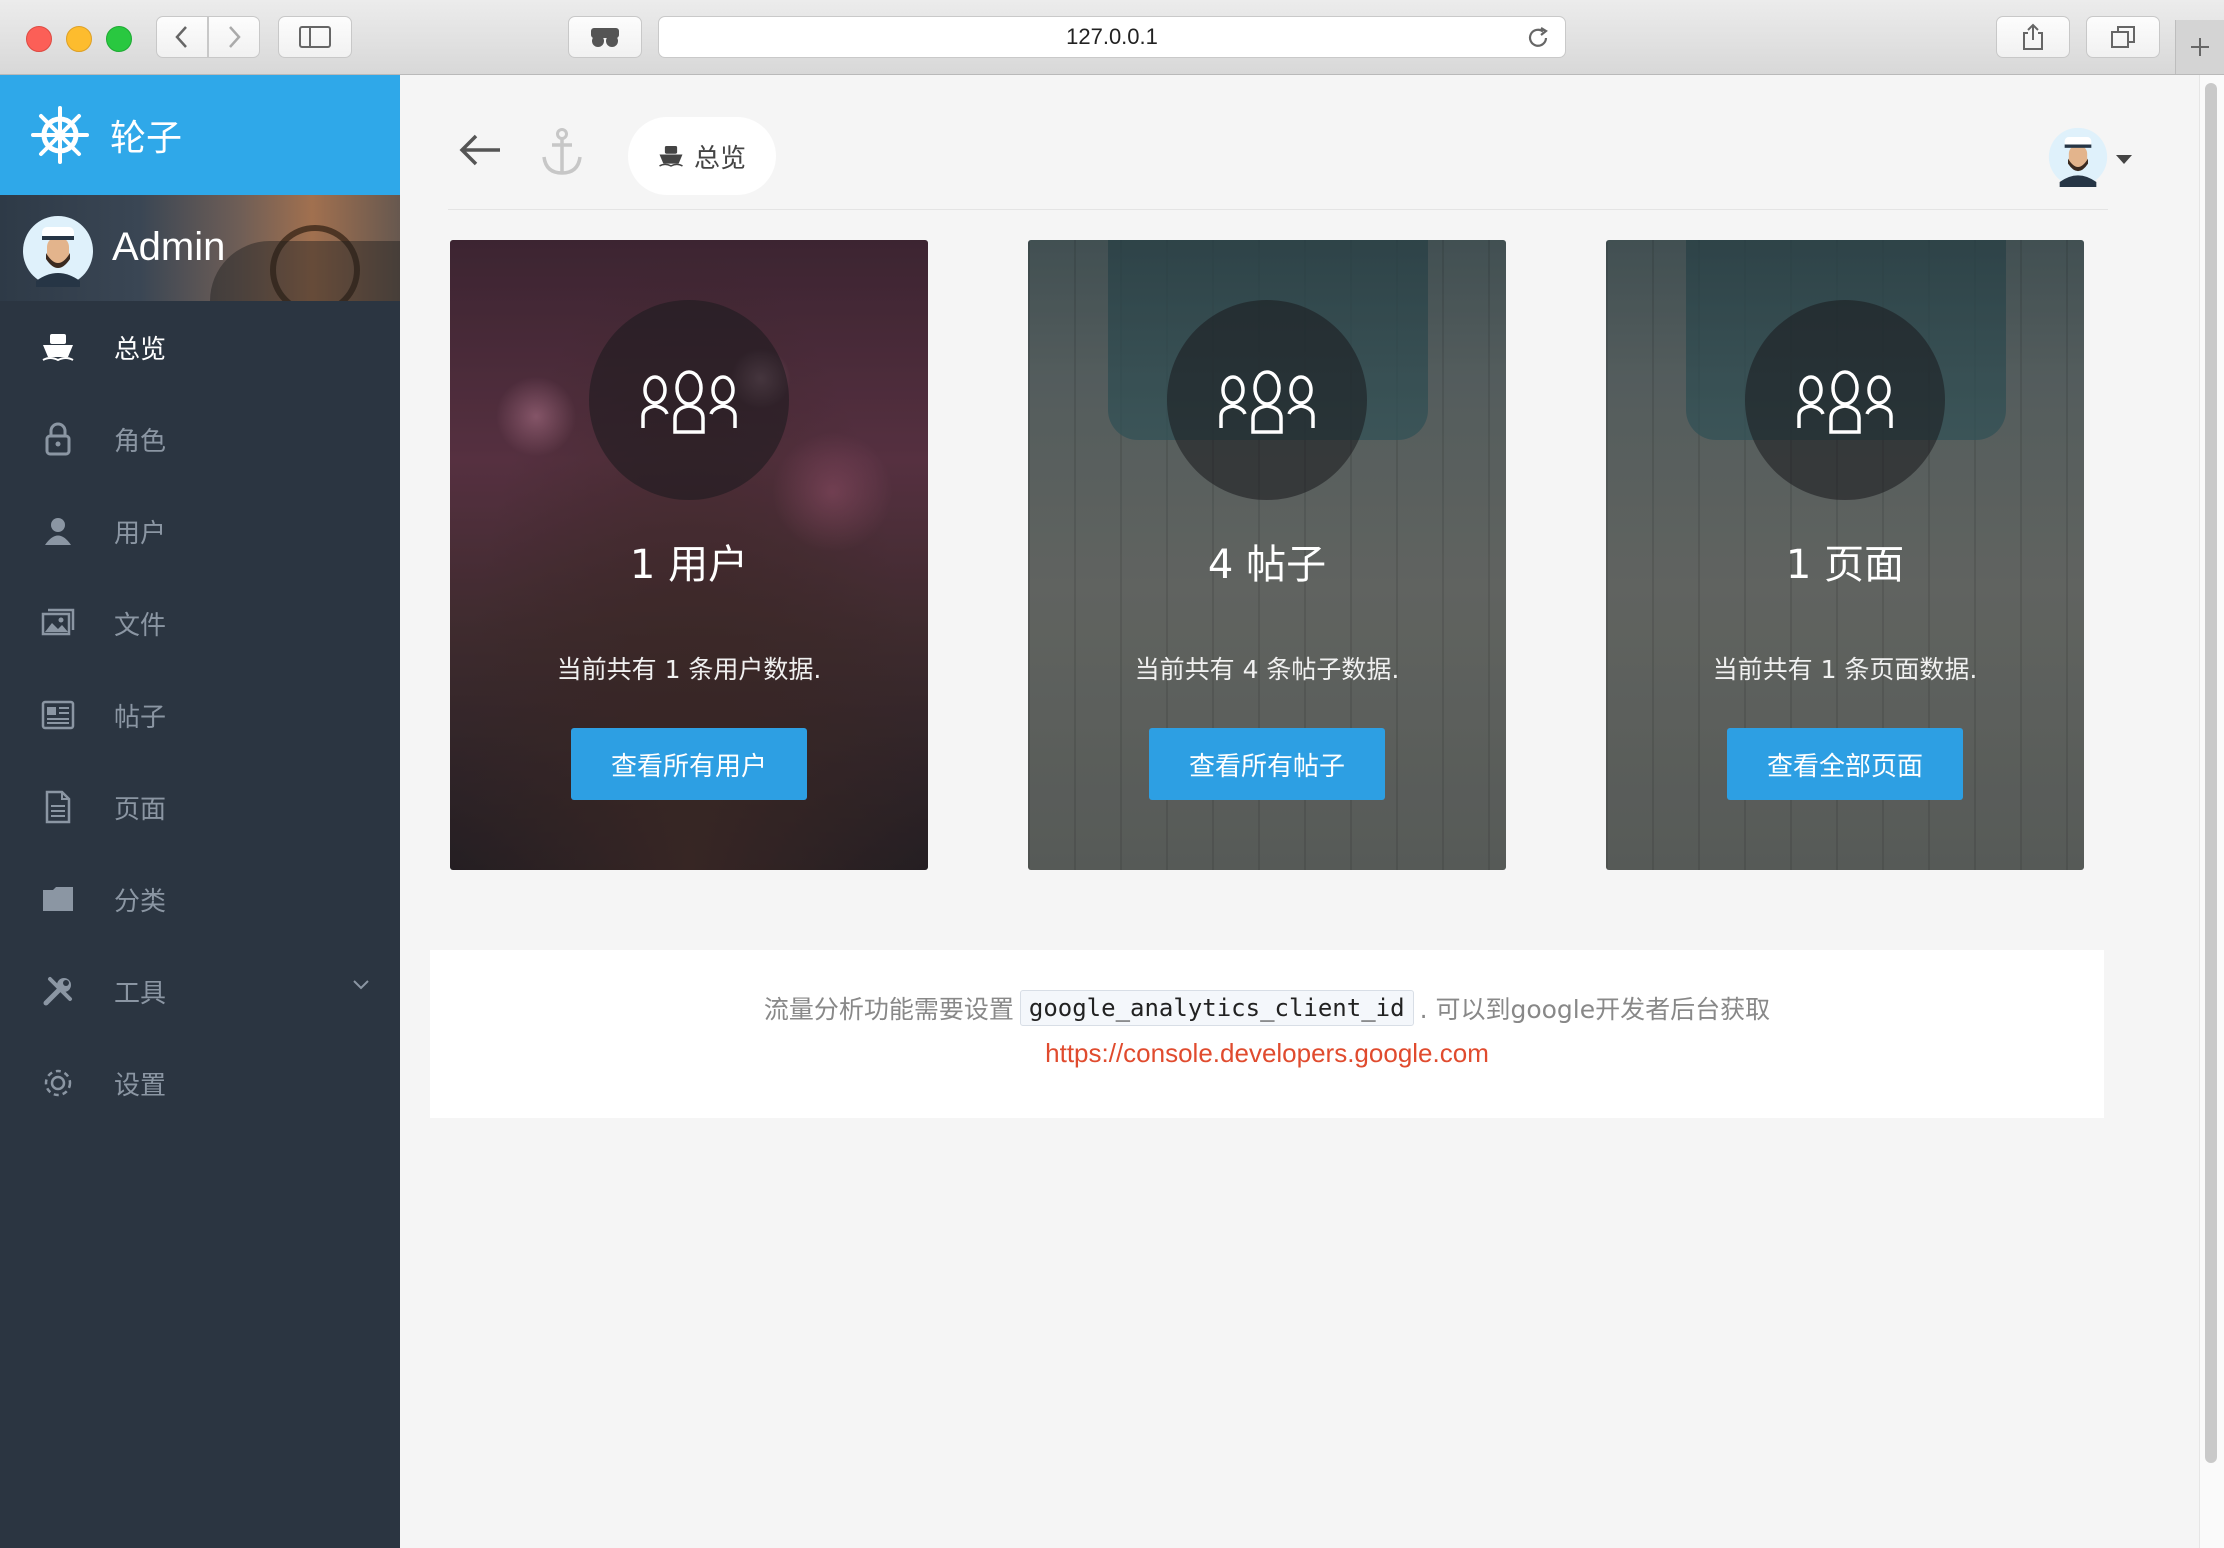 Image resolution: width=2224 pixels, height=1548 pixels. I want to click on sidebar-icon, so click(315, 37).